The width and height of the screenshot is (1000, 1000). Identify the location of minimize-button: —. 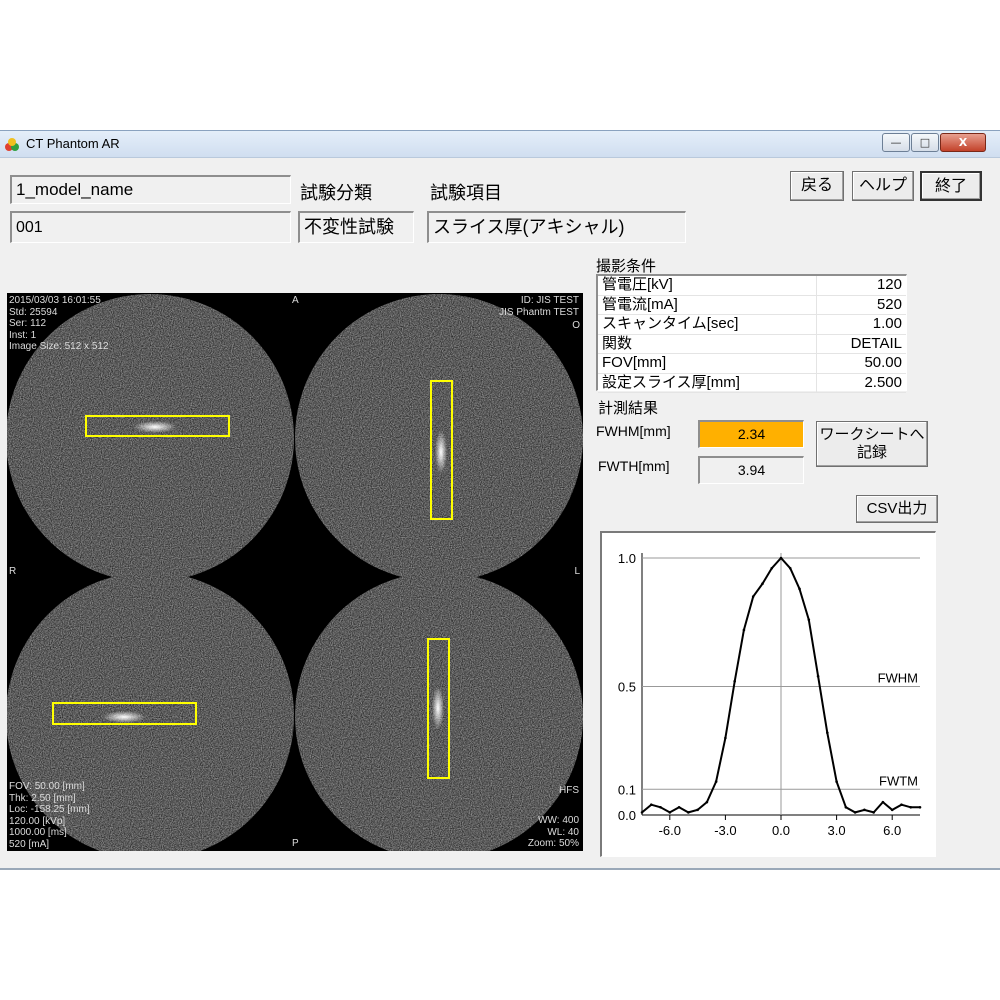
(896, 142).